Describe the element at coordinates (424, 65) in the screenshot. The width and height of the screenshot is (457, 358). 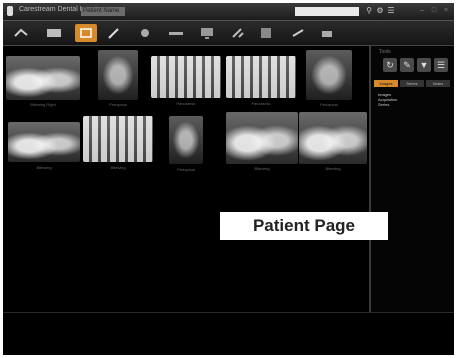
I see `filter-icon: ▼` at that location.